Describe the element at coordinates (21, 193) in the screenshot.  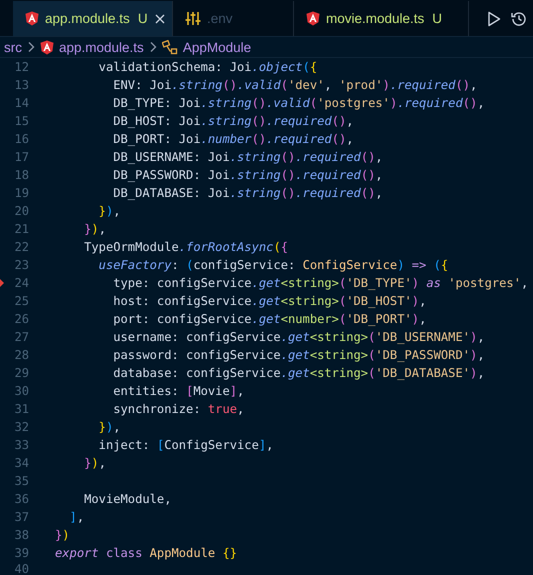
I see `line-number: 19` at that location.